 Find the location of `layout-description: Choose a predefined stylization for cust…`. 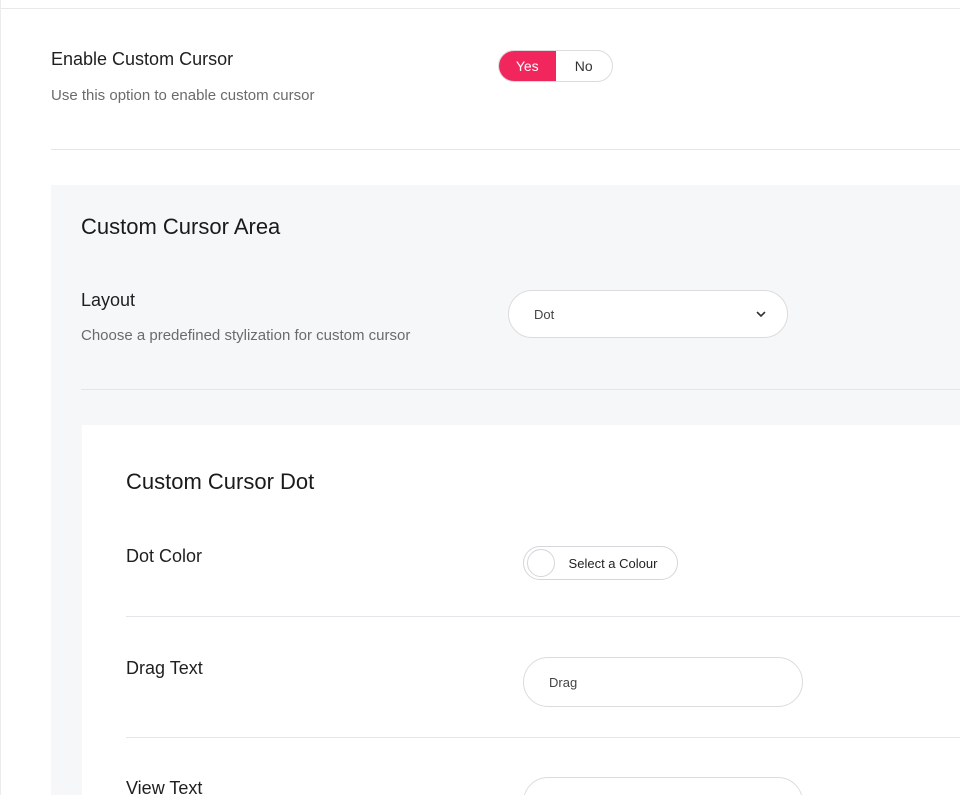

layout-description: Choose a predefined stylization for cust… is located at coordinates (246, 335).